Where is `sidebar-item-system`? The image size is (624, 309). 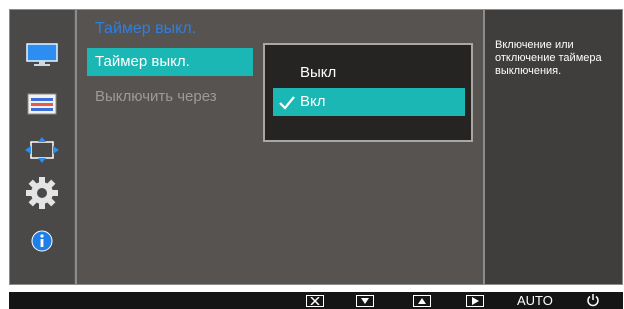 sidebar-item-system is located at coordinates (42, 193).